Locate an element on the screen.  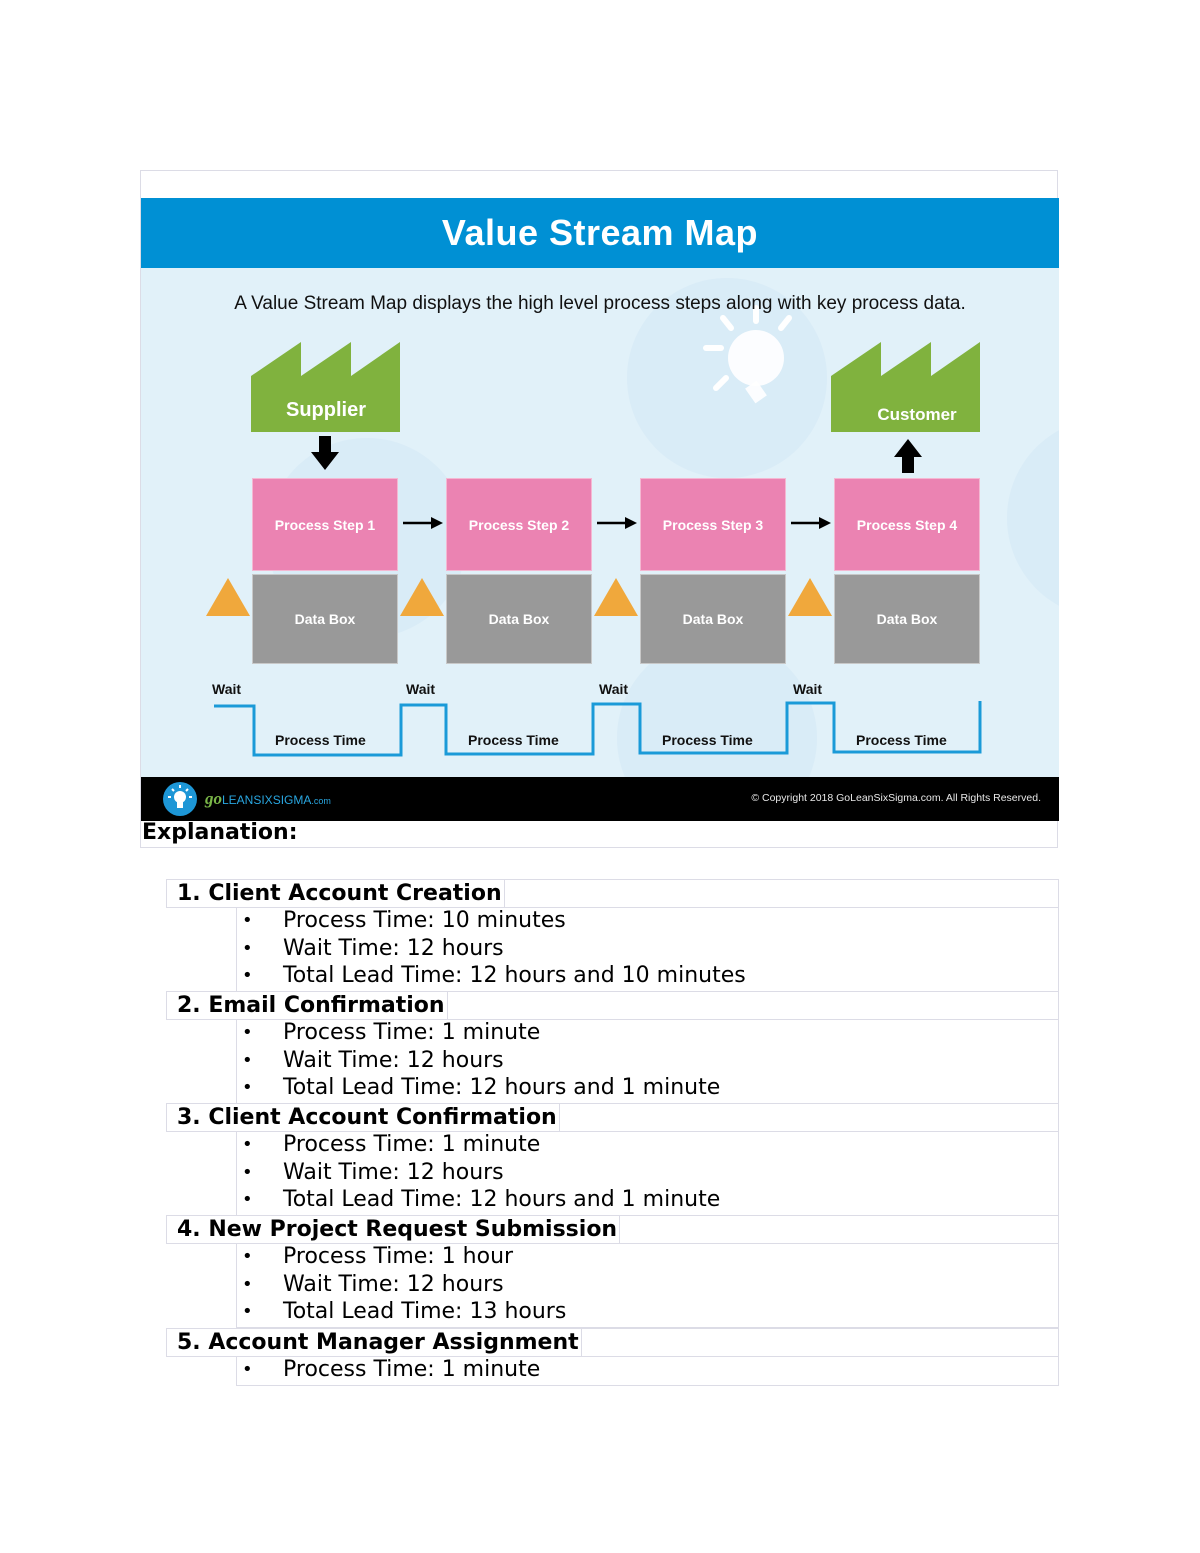
list-item: • Process Time: 10 minutes is located at coordinates (647, 921).